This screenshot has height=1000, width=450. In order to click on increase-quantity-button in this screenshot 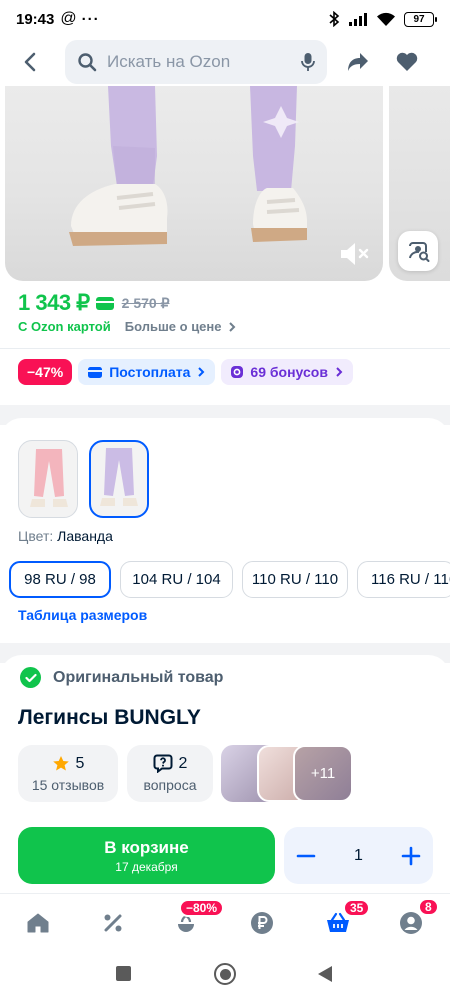, I will do `click(411, 856)`.